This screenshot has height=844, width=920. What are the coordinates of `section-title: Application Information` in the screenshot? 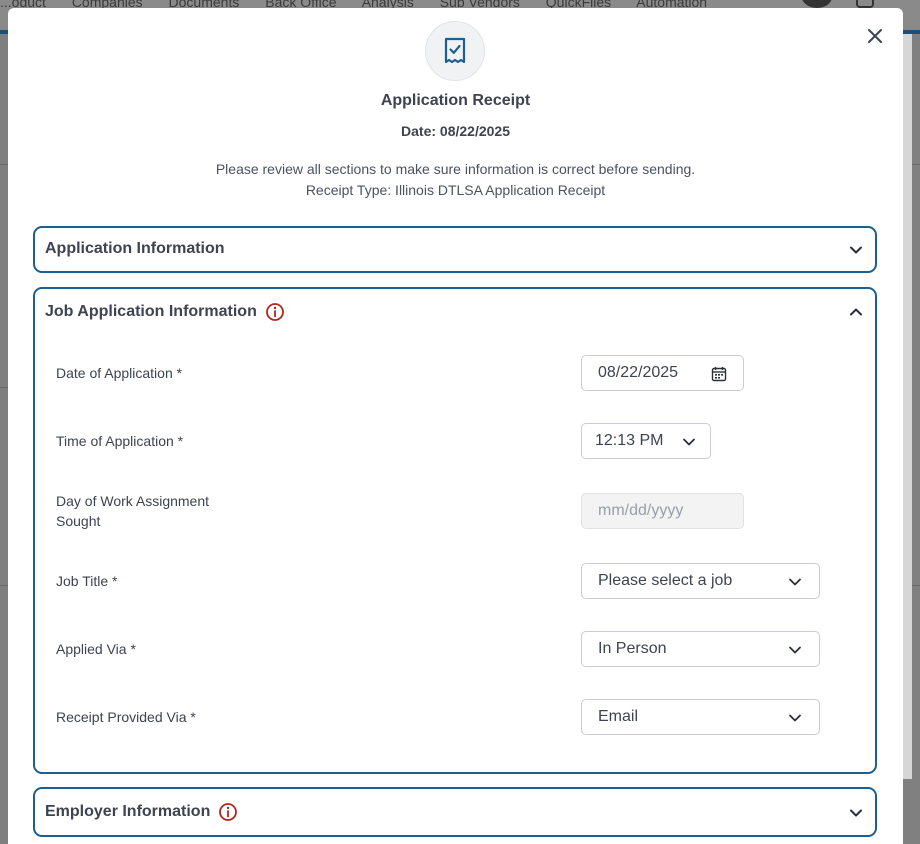 It's located at (135, 249).